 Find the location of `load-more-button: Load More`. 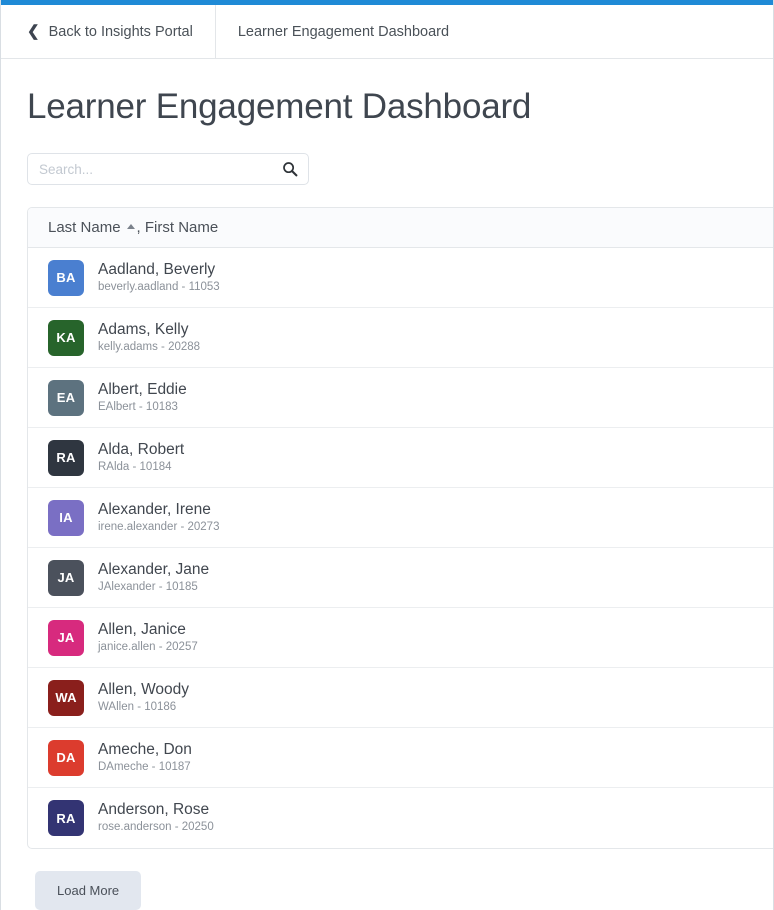

load-more-button: Load More is located at coordinates (88, 890).